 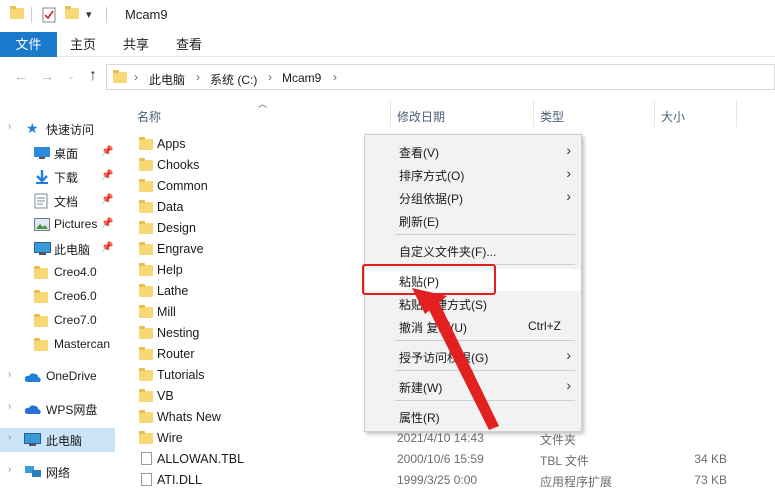 What do you see at coordinates (75, 272) in the screenshot?
I see `nav-item-label: Creo4.0` at bounding box center [75, 272].